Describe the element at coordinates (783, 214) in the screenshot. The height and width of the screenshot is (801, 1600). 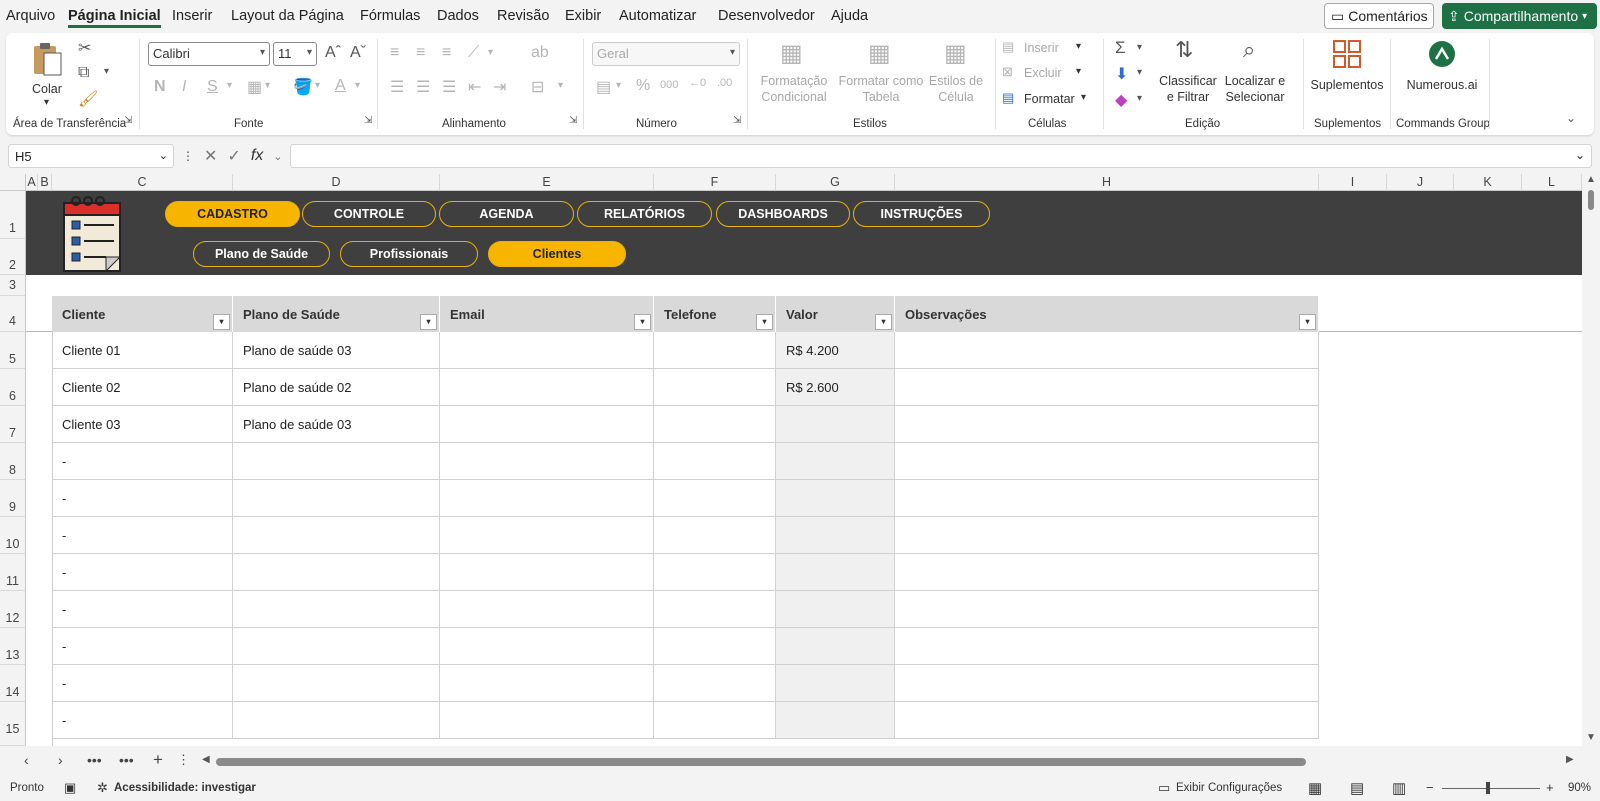
I see `nav-dashboards: DASHBOARDS` at that location.